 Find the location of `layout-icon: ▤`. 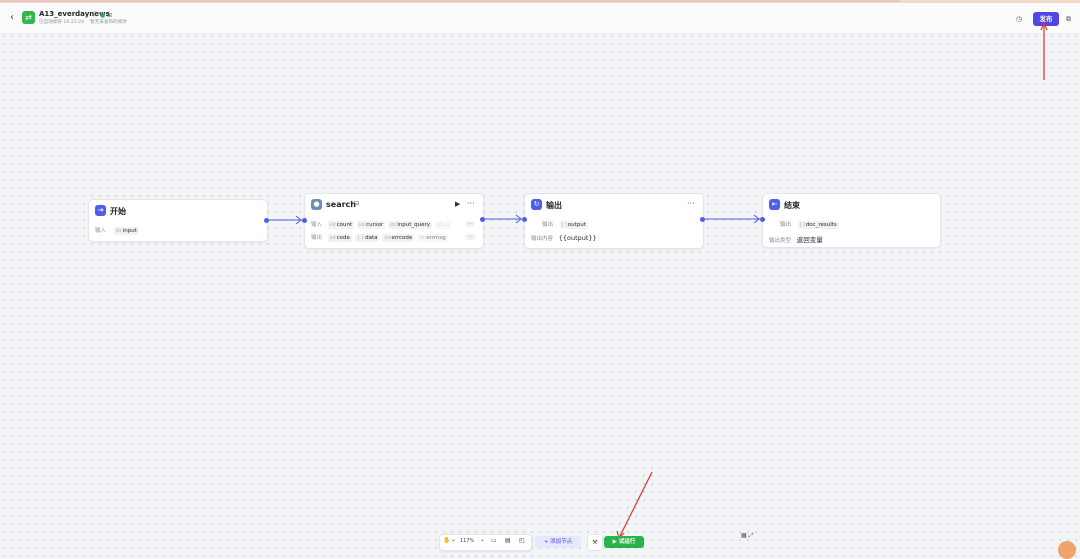

layout-icon: ▤ is located at coordinates (508, 540).